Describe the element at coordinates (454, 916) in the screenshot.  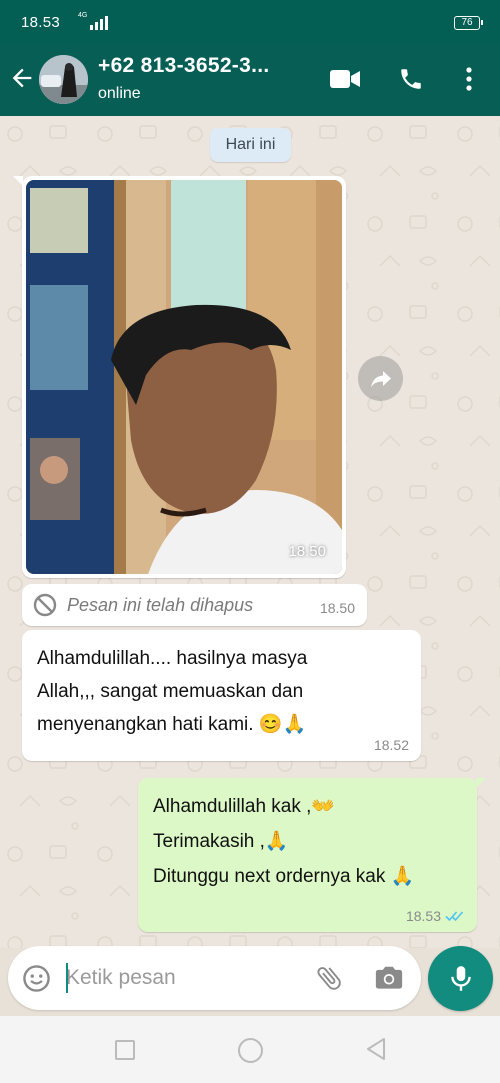
I see `read-ticks-icon` at that location.